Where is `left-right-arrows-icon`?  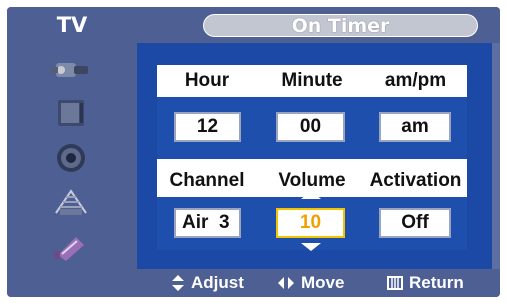 left-right-arrows-icon is located at coordinates (286, 283).